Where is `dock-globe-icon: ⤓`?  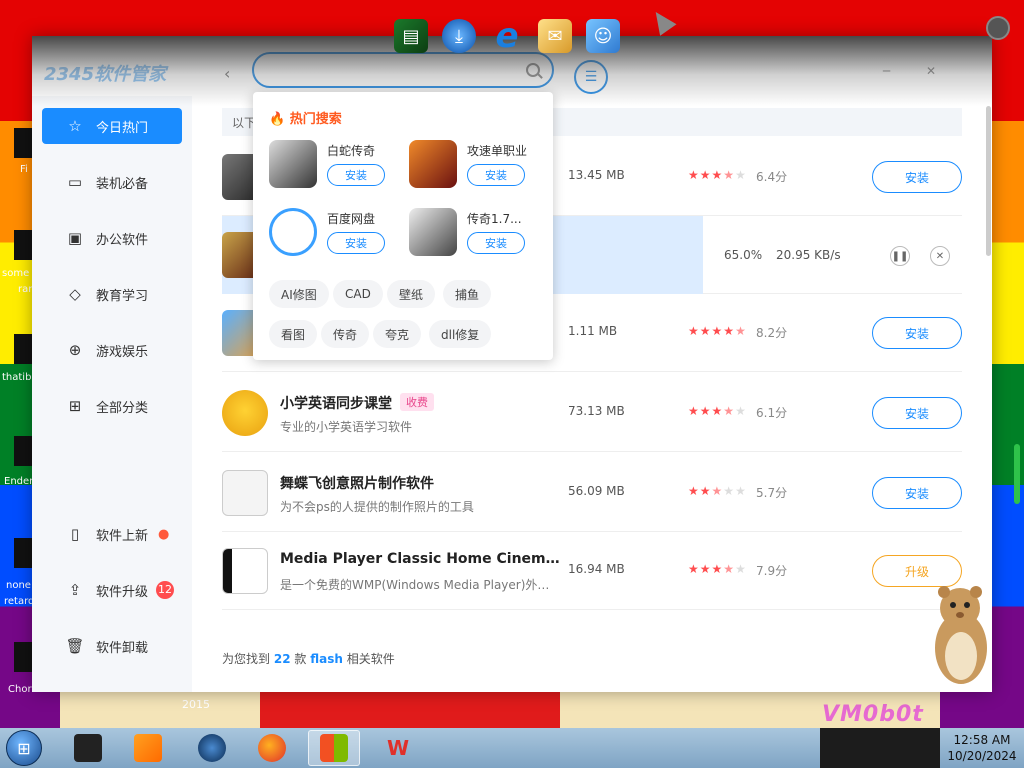
dock-globe-icon: ⤓ is located at coordinates (459, 36).